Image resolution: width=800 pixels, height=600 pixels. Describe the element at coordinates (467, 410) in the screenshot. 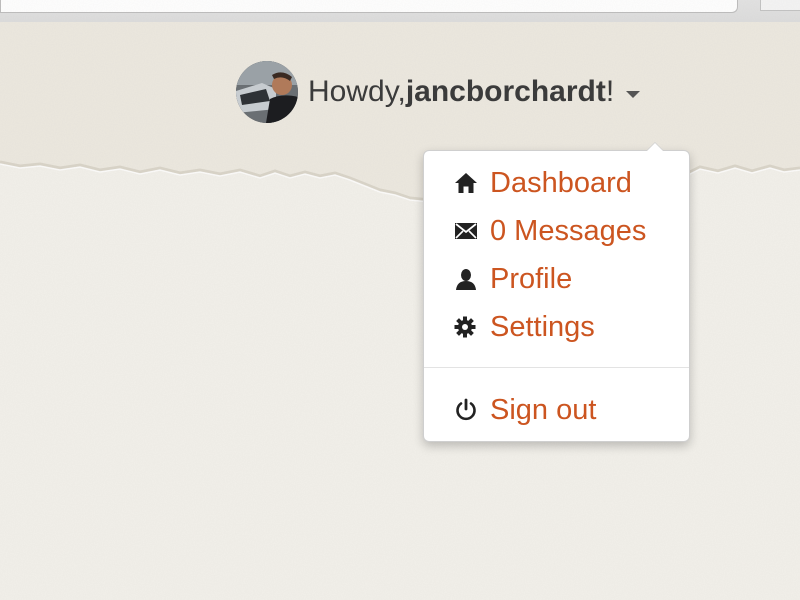

I see `power-icon` at that location.